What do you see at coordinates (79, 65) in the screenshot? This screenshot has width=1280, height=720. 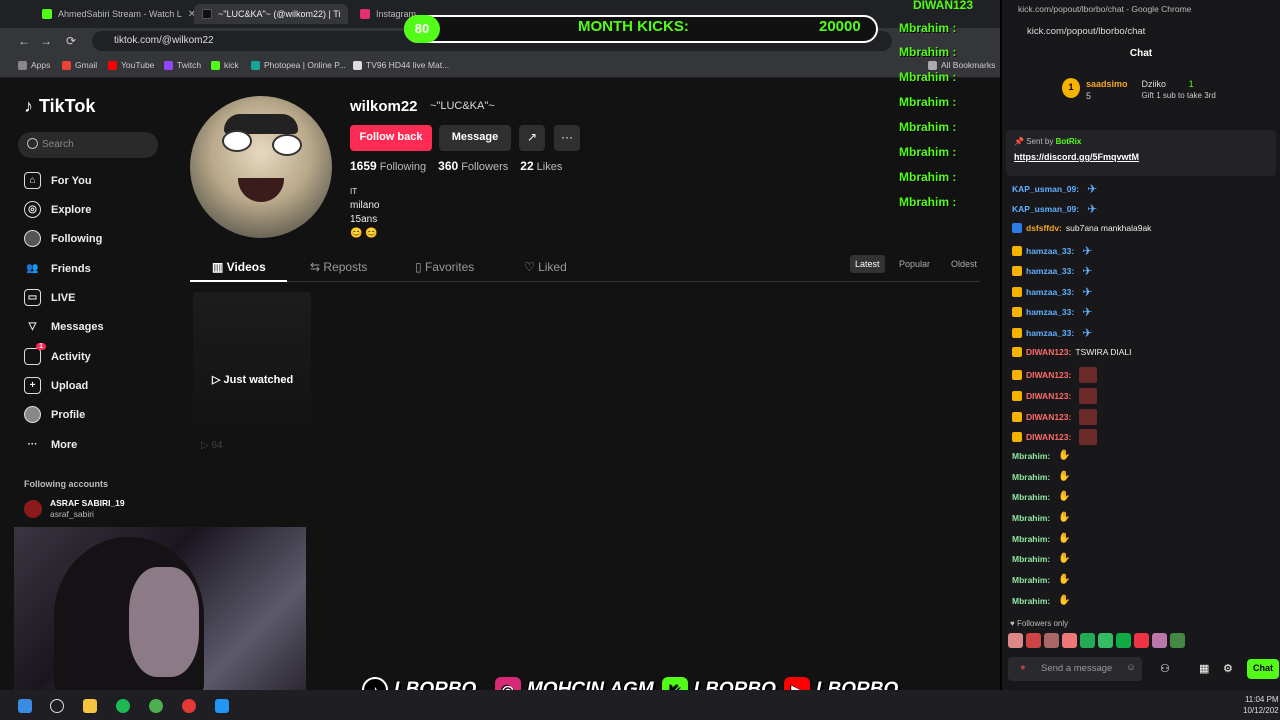 I see `bookmark-gmail: Gmail` at bounding box center [79, 65].